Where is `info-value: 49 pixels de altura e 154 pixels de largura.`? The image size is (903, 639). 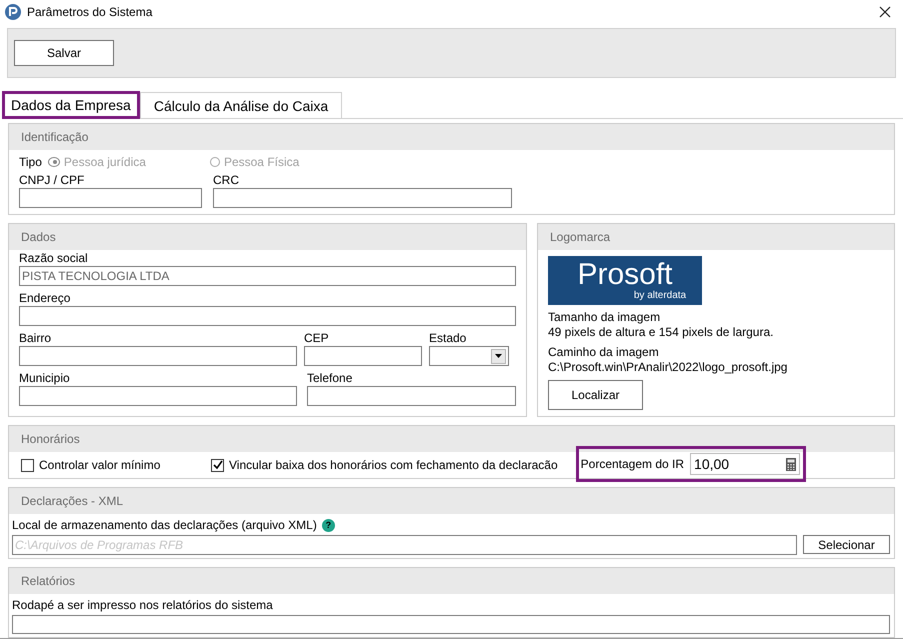
info-value: 49 pixels de altura e 154 pixels de largura. is located at coordinates (661, 332).